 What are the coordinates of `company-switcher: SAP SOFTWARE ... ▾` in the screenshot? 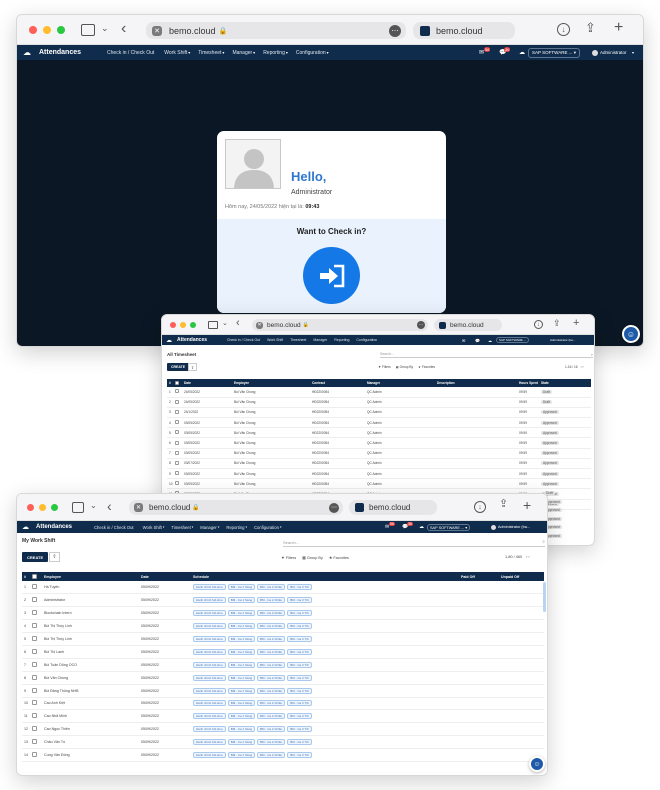 It's located at (449, 527).